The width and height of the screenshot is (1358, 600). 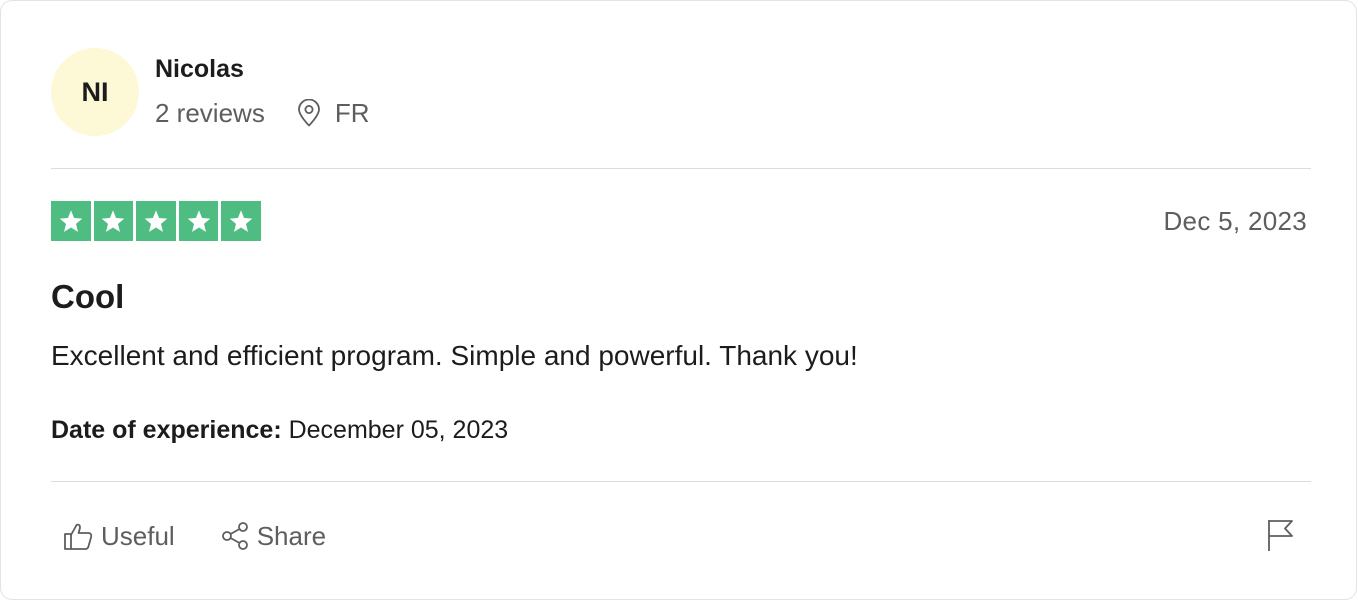 What do you see at coordinates (166, 430) in the screenshot?
I see `experience-label: Date of experience:` at bounding box center [166, 430].